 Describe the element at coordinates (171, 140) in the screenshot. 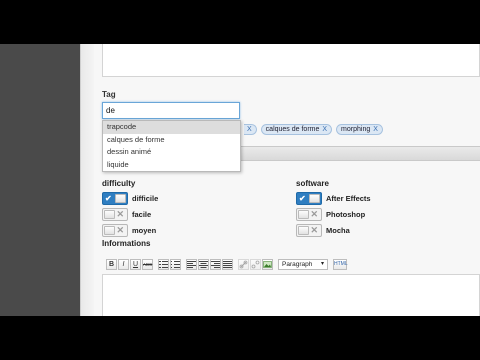

I see `autocomplete-item: calques de forme` at that location.